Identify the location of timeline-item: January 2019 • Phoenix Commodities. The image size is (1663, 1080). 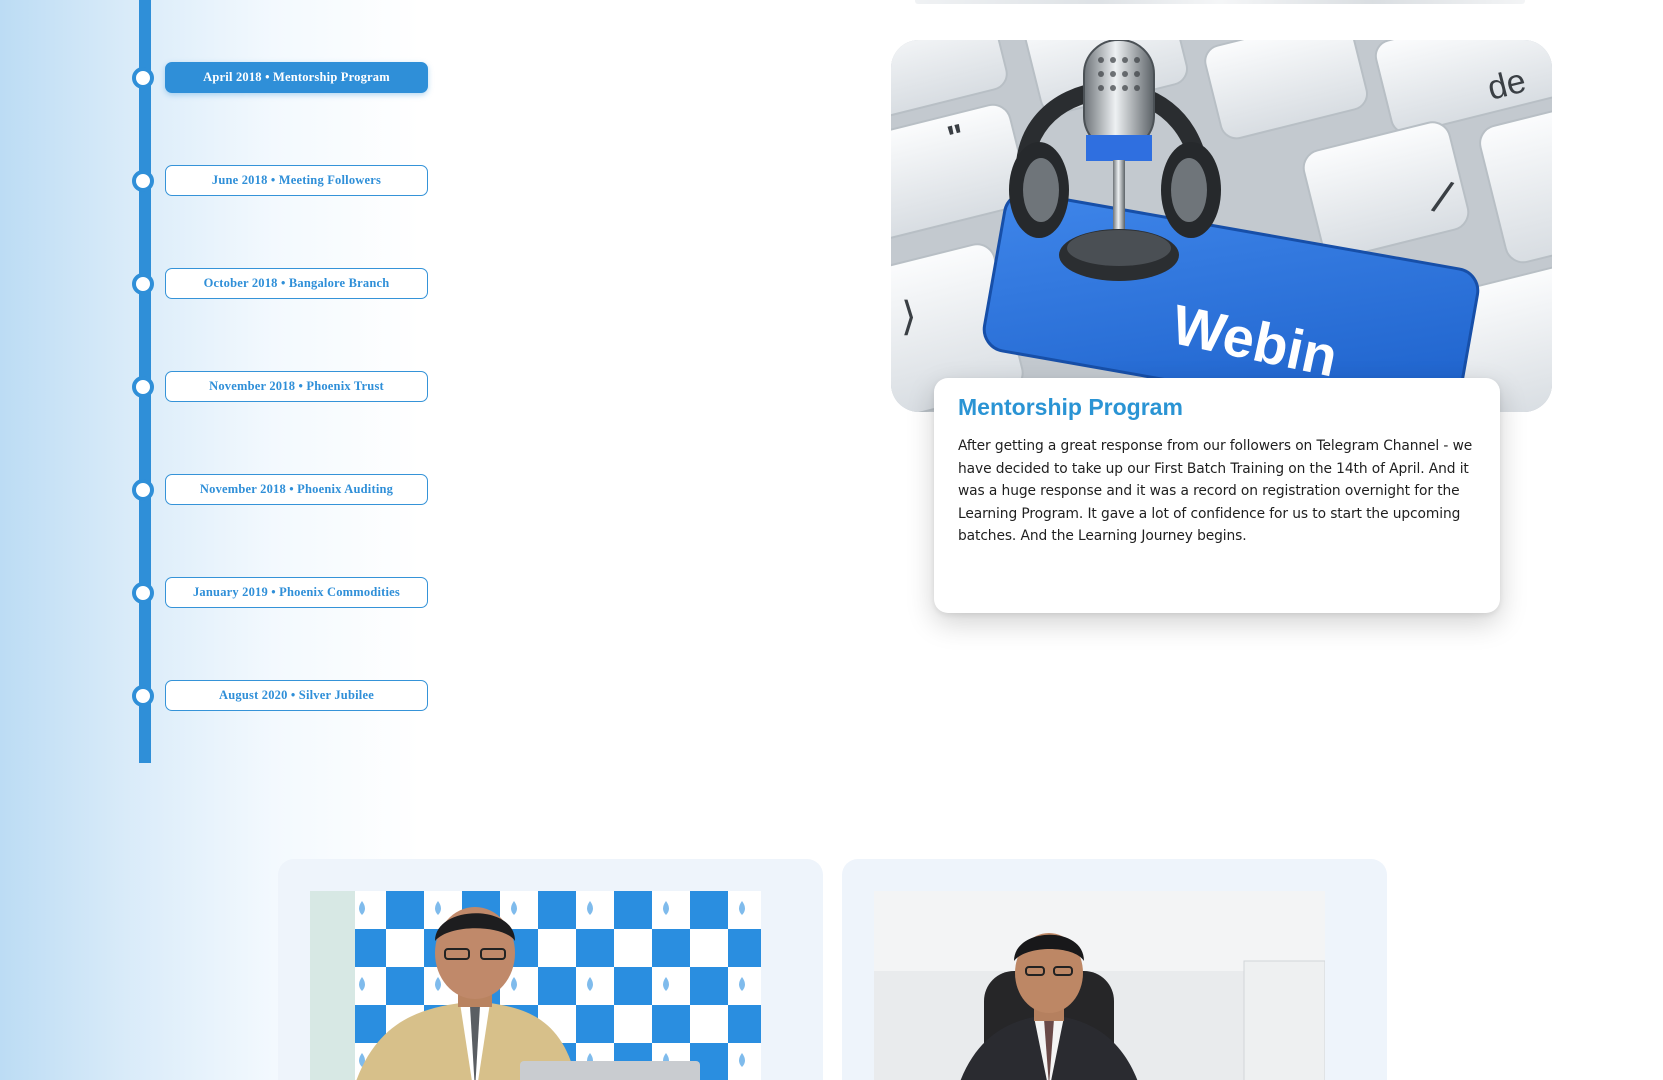
(282, 592).